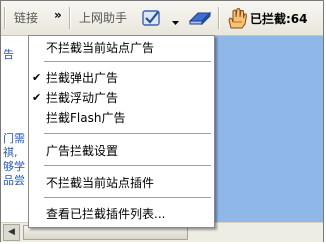  Describe the element at coordinates (10, 152) in the screenshot. I see `page-text-fragment: 祺,` at that location.